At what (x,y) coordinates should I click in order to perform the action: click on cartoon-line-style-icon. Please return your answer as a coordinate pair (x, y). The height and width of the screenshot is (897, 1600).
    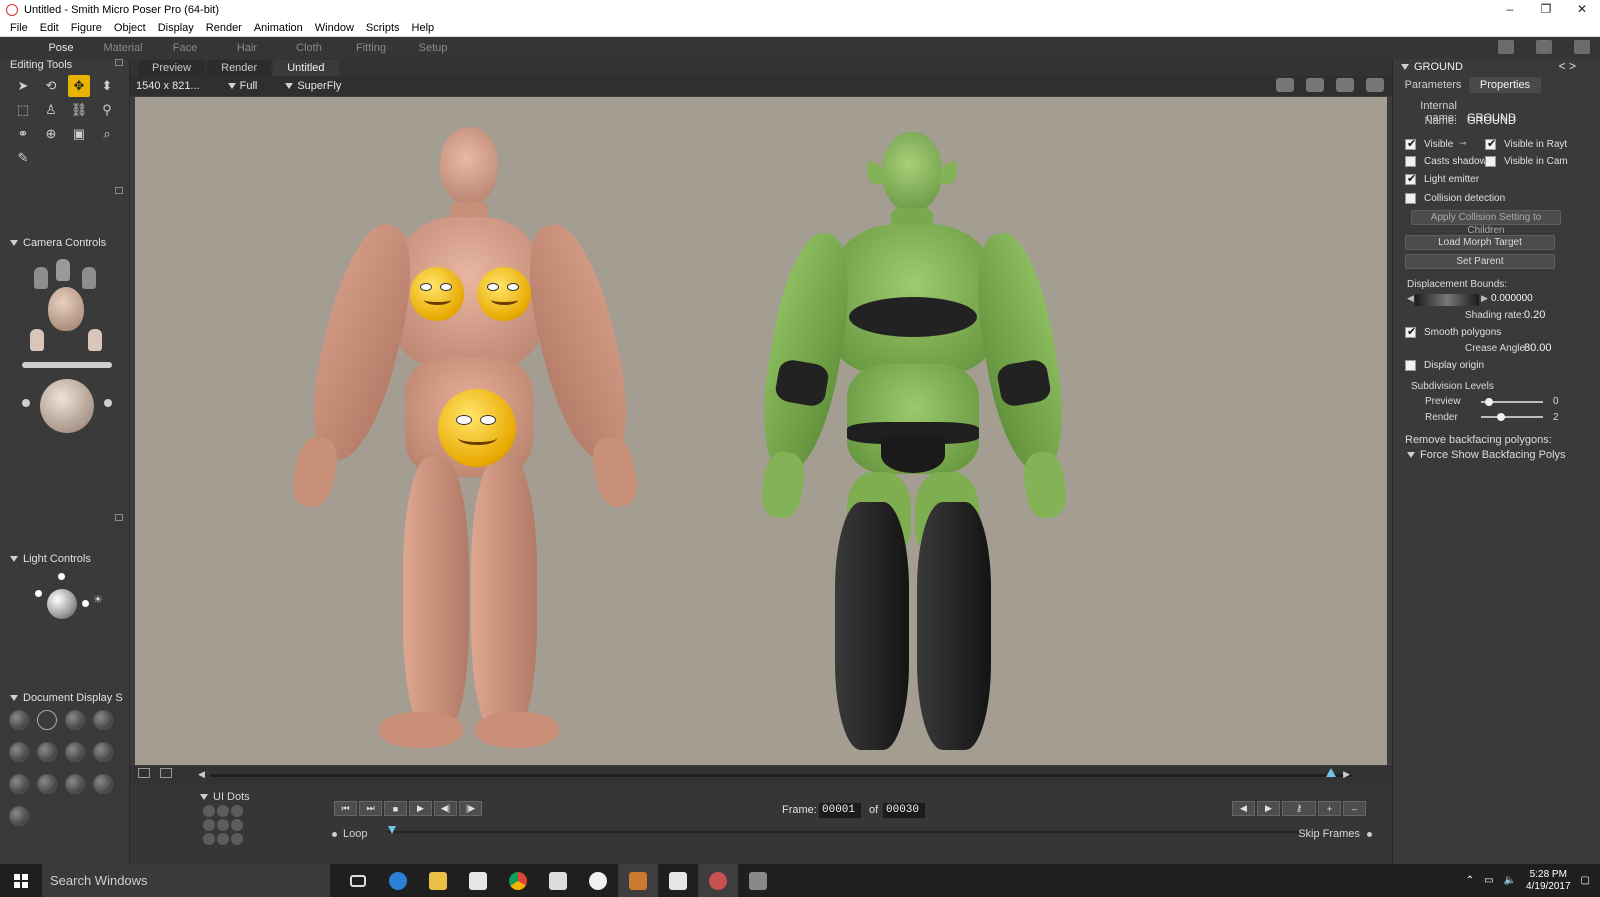
    Looking at the image, I should click on (19, 784).